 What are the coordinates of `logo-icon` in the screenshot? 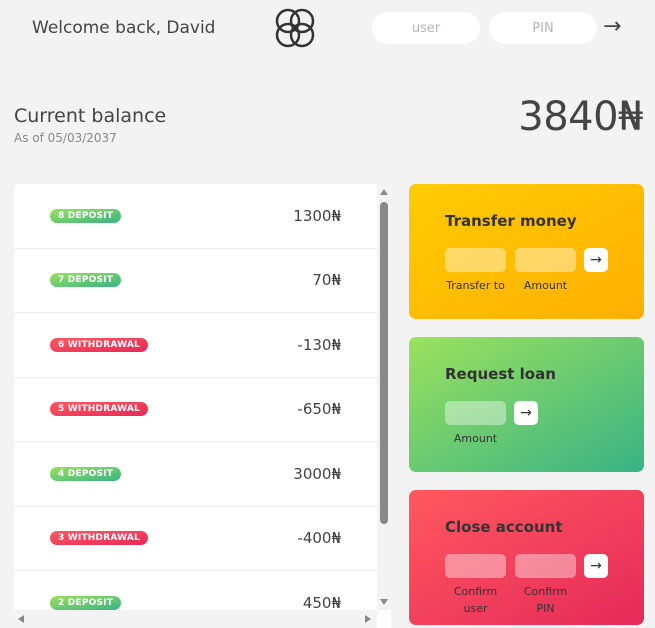 It's located at (295, 28).